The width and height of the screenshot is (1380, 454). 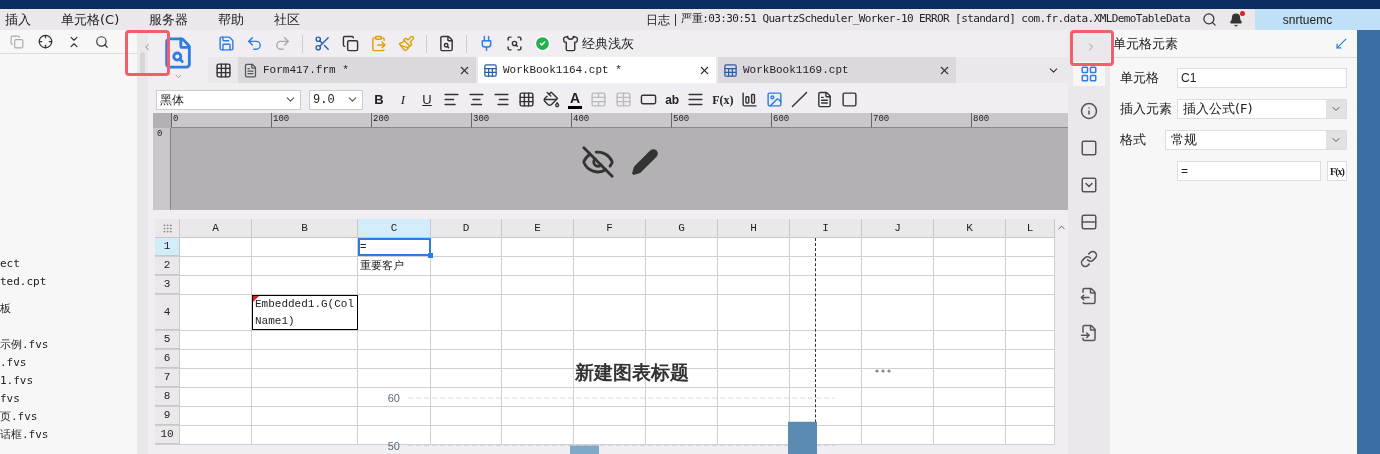 I want to click on bar, so click(x=802, y=437).